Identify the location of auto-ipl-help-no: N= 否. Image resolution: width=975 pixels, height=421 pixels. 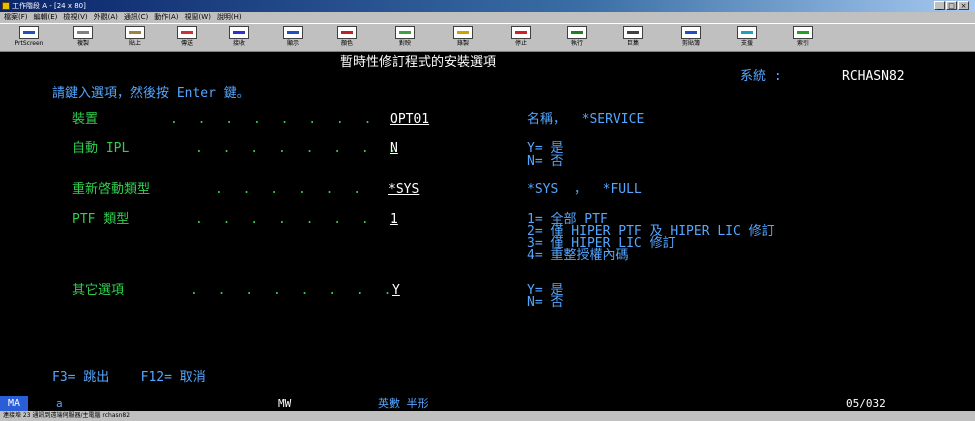
(545, 161).